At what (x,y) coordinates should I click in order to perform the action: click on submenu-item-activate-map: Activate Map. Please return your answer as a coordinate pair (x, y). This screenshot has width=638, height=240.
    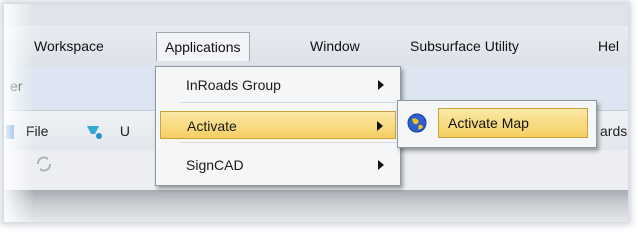
    Looking at the image, I should click on (496, 123).